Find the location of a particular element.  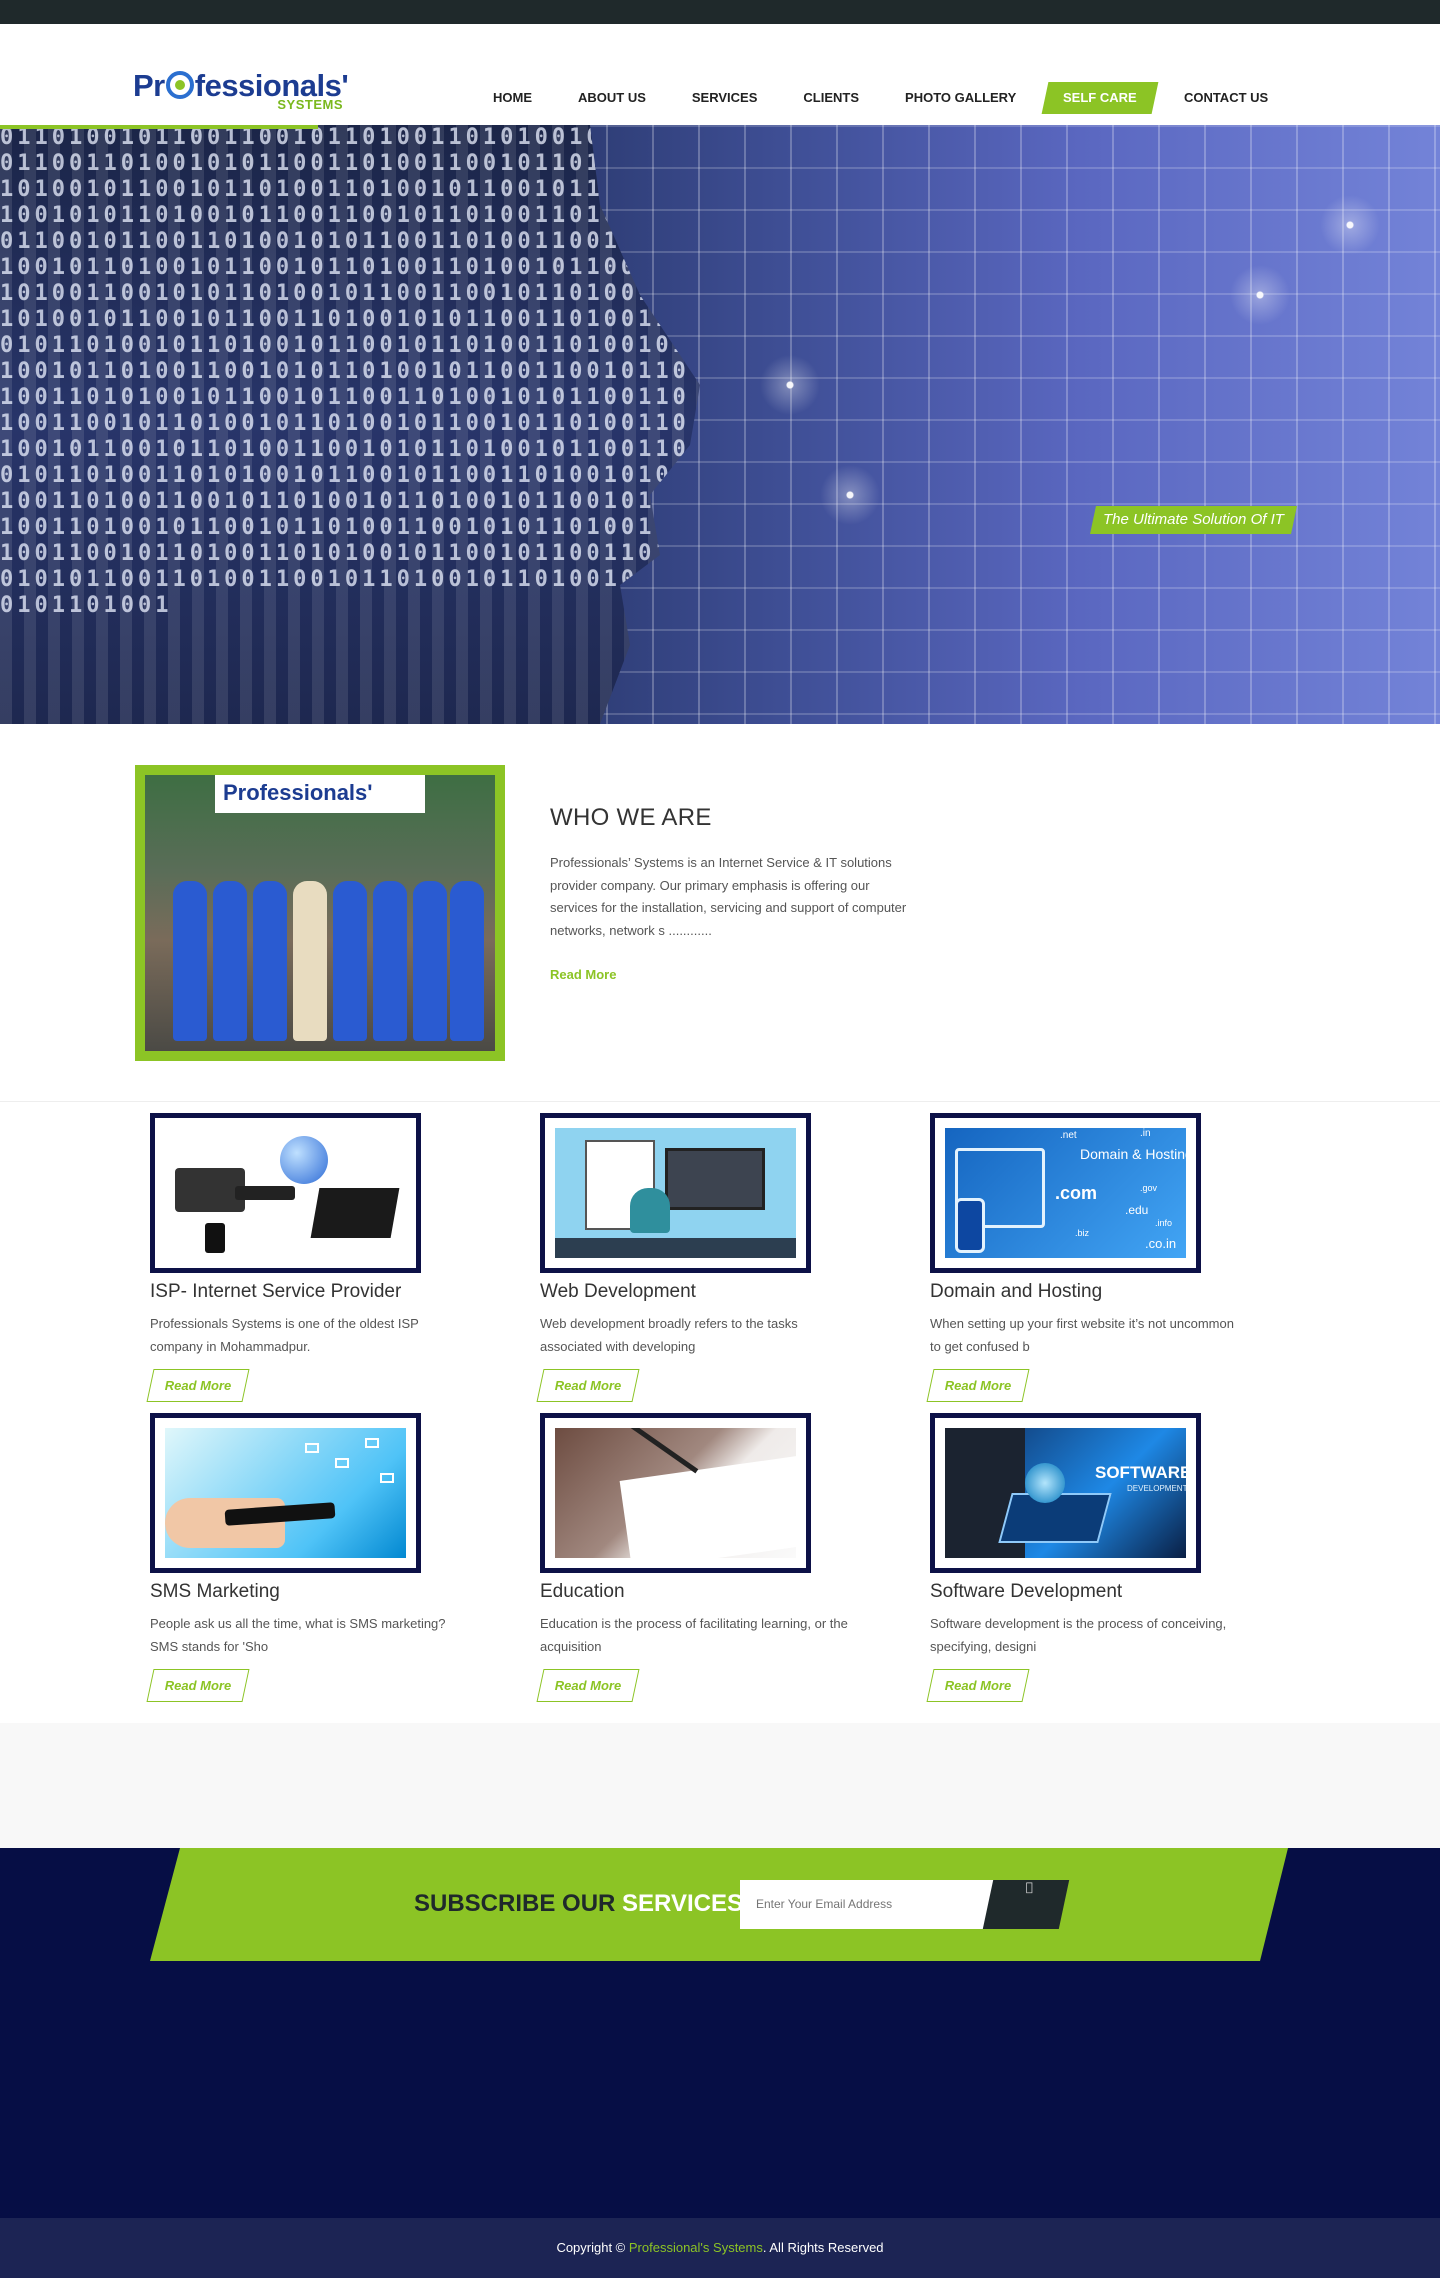

logo-subtitle: SYSTEMS is located at coordinates (310, 104).